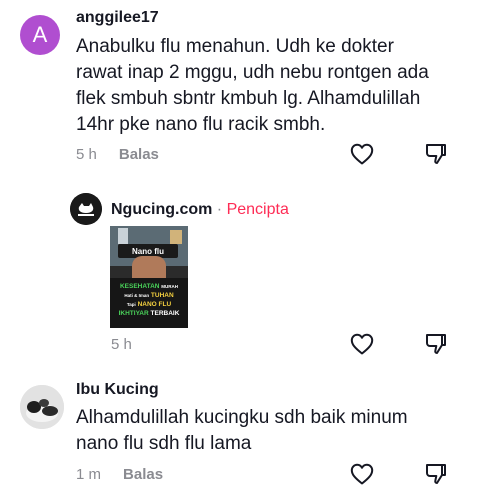 The image size is (486, 486). I want to click on thumbnail-text: NANO FLU, so click(154, 304).